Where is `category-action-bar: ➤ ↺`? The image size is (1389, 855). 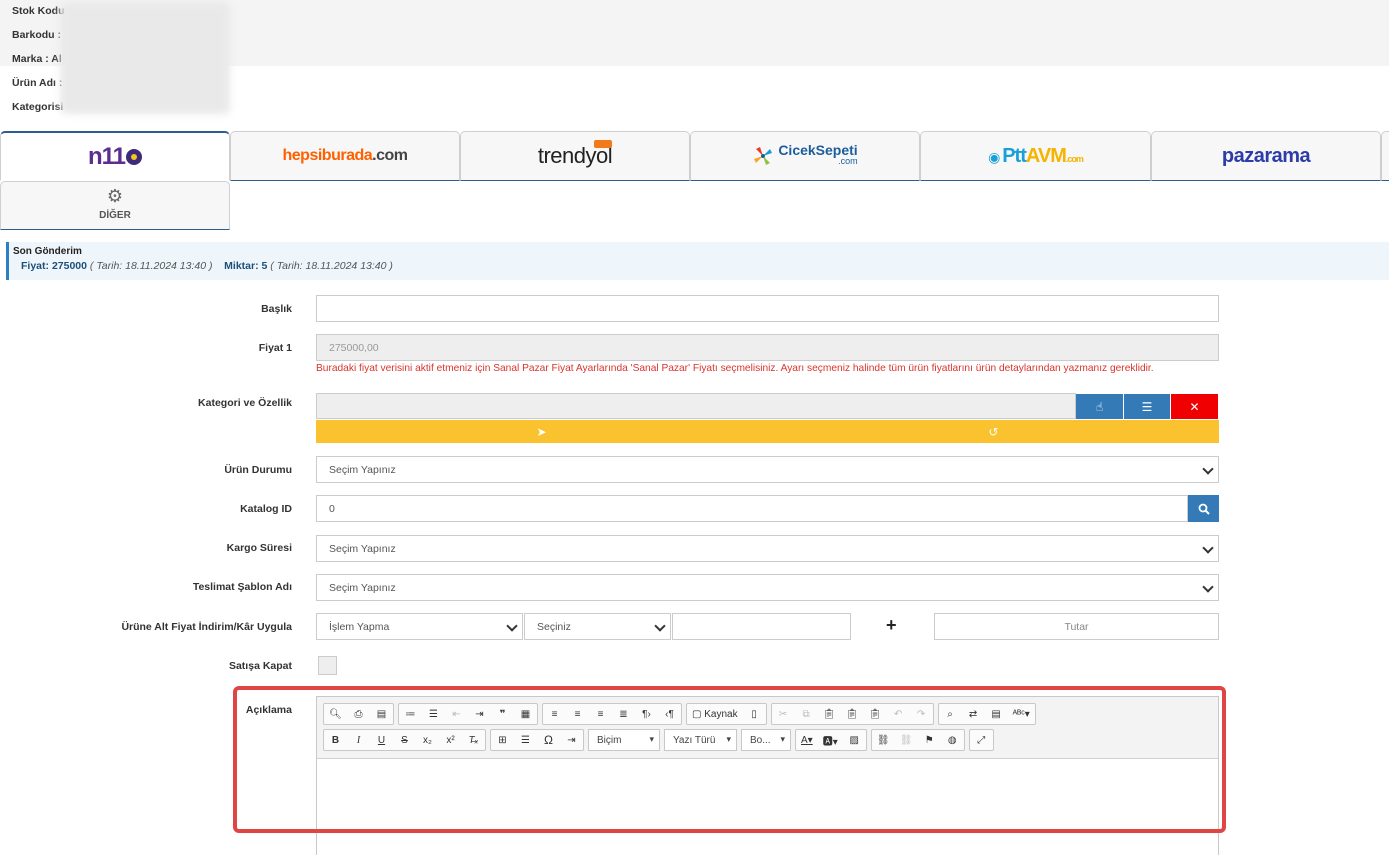
category-action-bar: ➤ ↺ is located at coordinates (767, 431).